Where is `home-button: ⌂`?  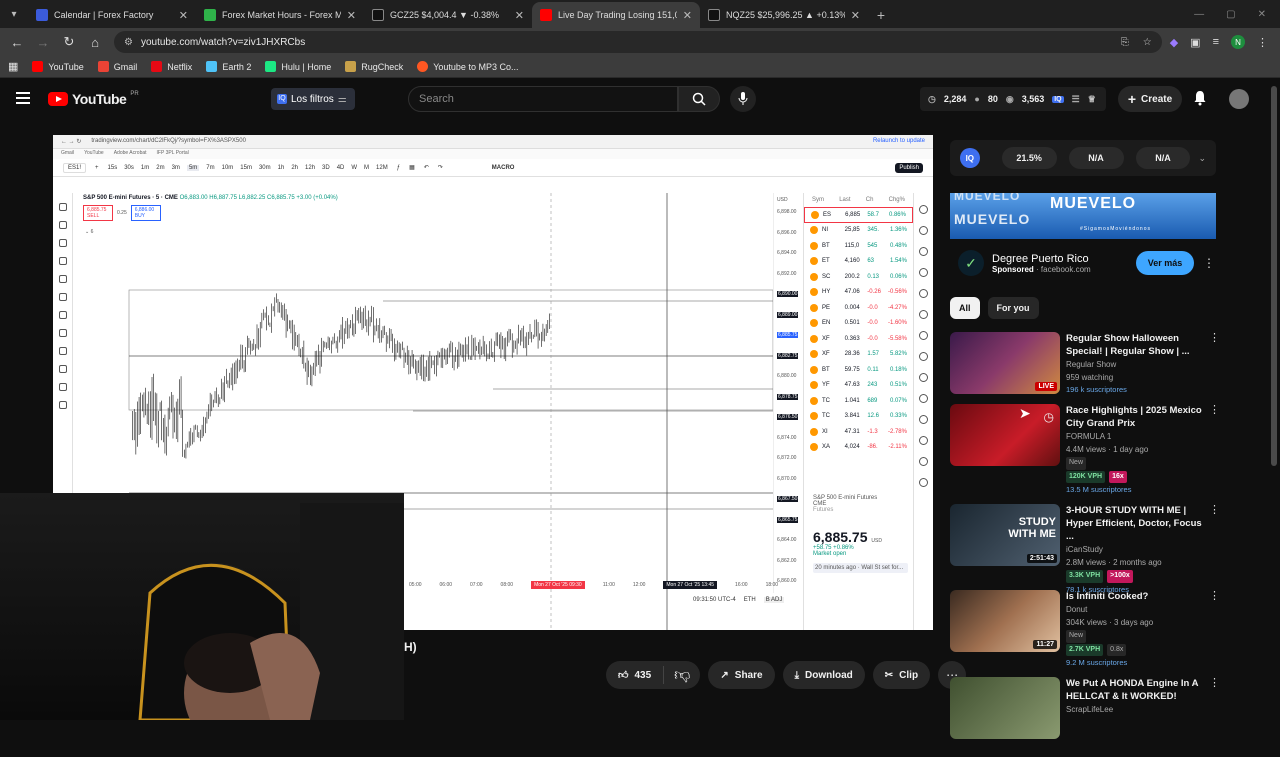 home-button: ⌂ is located at coordinates (95, 42).